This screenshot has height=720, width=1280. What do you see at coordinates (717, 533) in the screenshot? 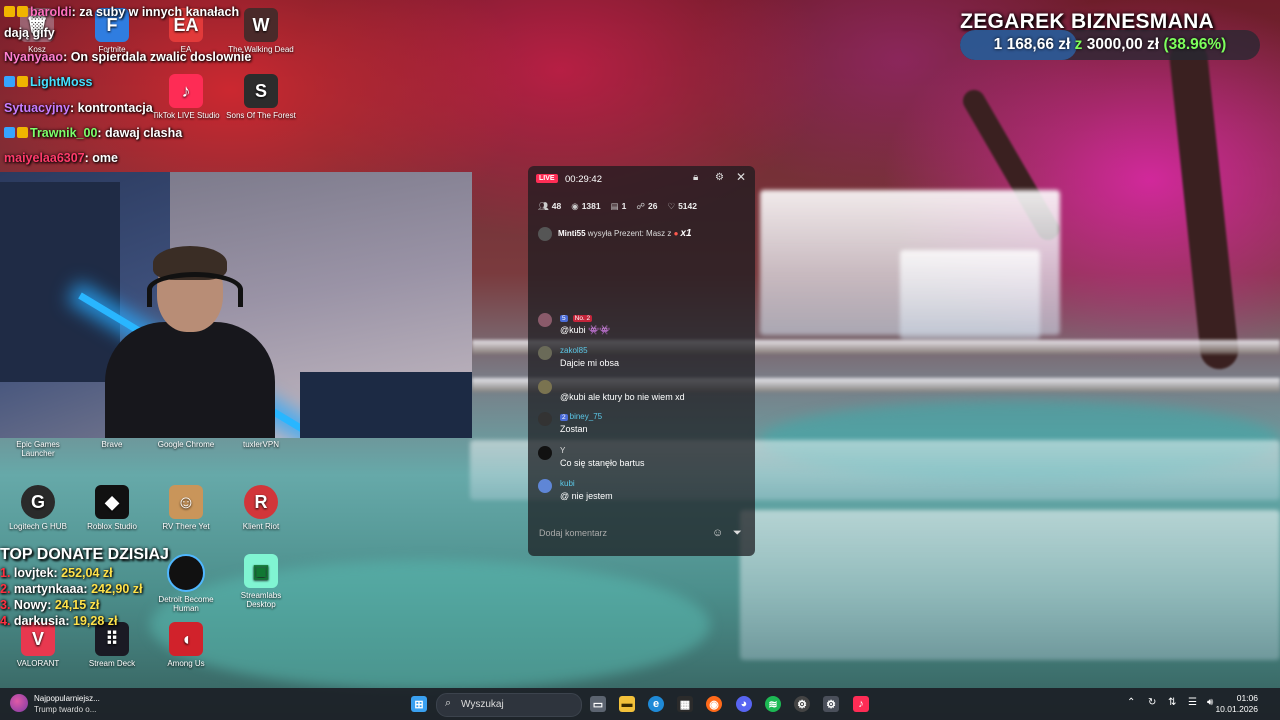
I see `emoji-icon: ☺` at bounding box center [717, 533].